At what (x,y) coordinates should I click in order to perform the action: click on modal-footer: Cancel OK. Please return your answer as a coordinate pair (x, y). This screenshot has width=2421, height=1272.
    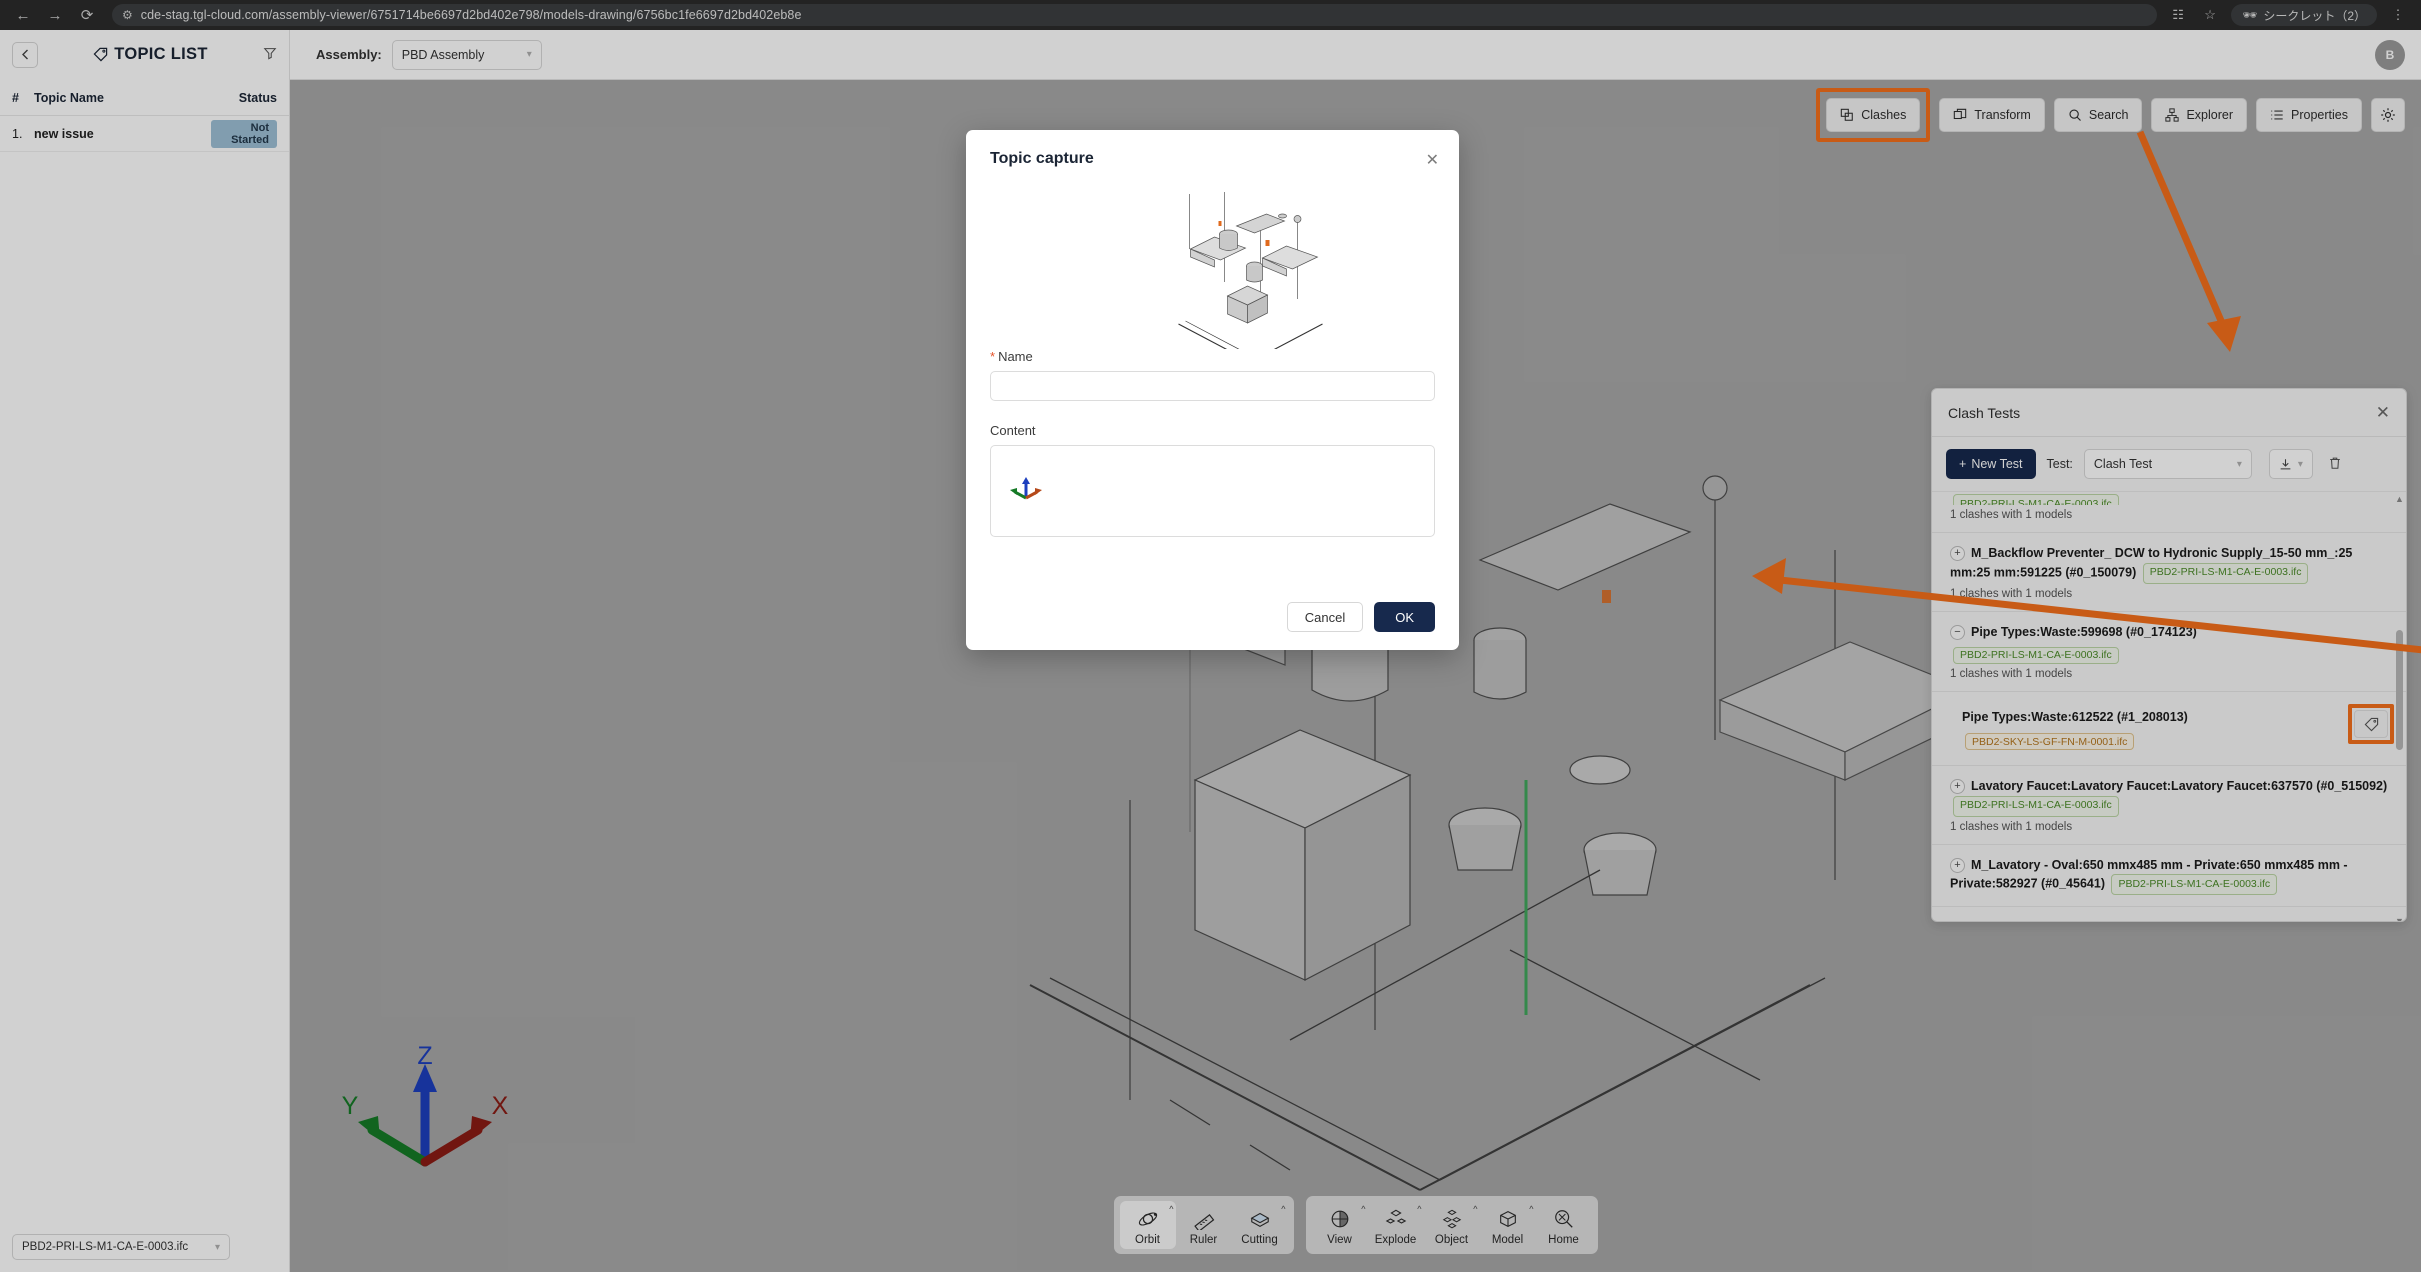
    Looking at the image, I should click on (1360, 617).